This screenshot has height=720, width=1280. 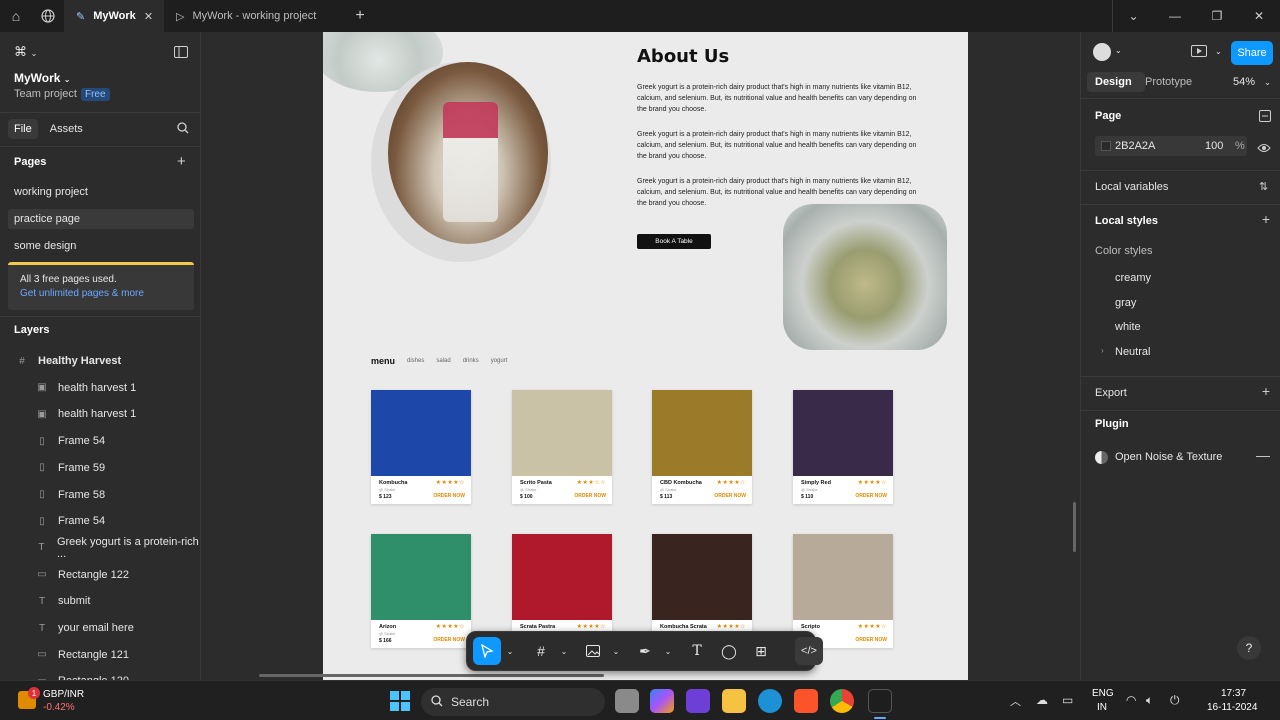 What do you see at coordinates (48, 16) in the screenshot?
I see `globe-icon` at bounding box center [48, 16].